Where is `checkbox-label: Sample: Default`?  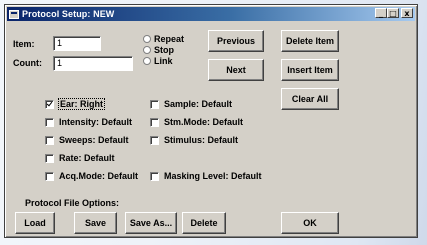 checkbox-label: Sample: Default is located at coordinates (198, 104).